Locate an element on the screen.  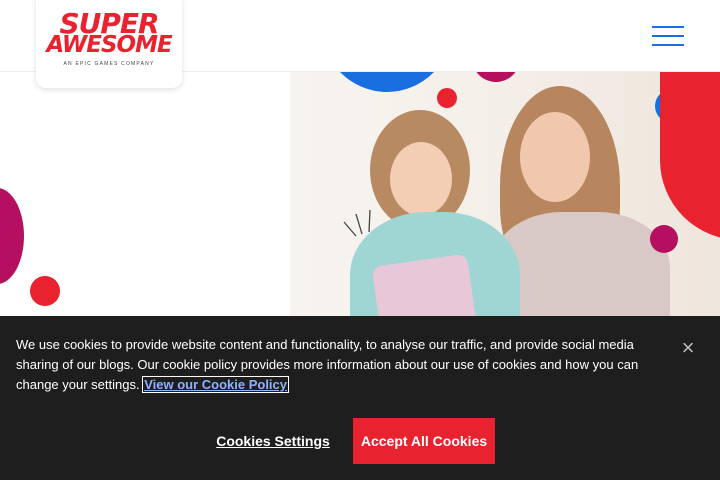
hamburger-menu-icon is located at coordinates (668, 36).